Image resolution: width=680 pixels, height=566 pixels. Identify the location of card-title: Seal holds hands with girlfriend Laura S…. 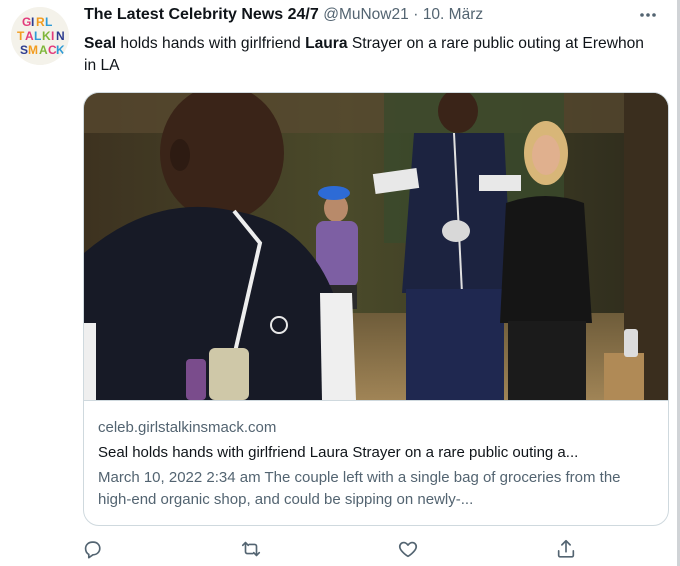
(338, 452).